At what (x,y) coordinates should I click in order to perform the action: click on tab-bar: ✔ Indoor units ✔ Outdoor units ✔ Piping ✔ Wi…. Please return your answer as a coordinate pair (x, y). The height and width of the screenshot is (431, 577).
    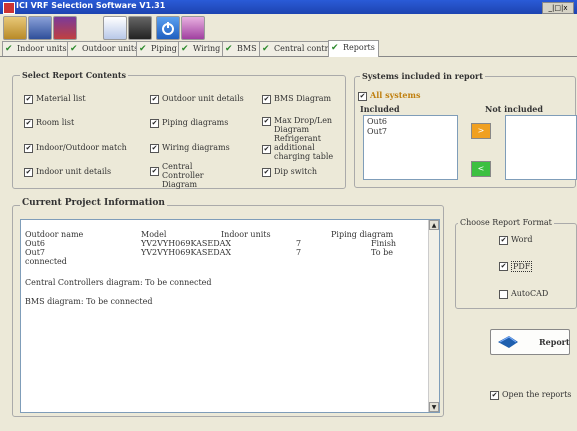
    Looking at the image, I should click on (288, 48).